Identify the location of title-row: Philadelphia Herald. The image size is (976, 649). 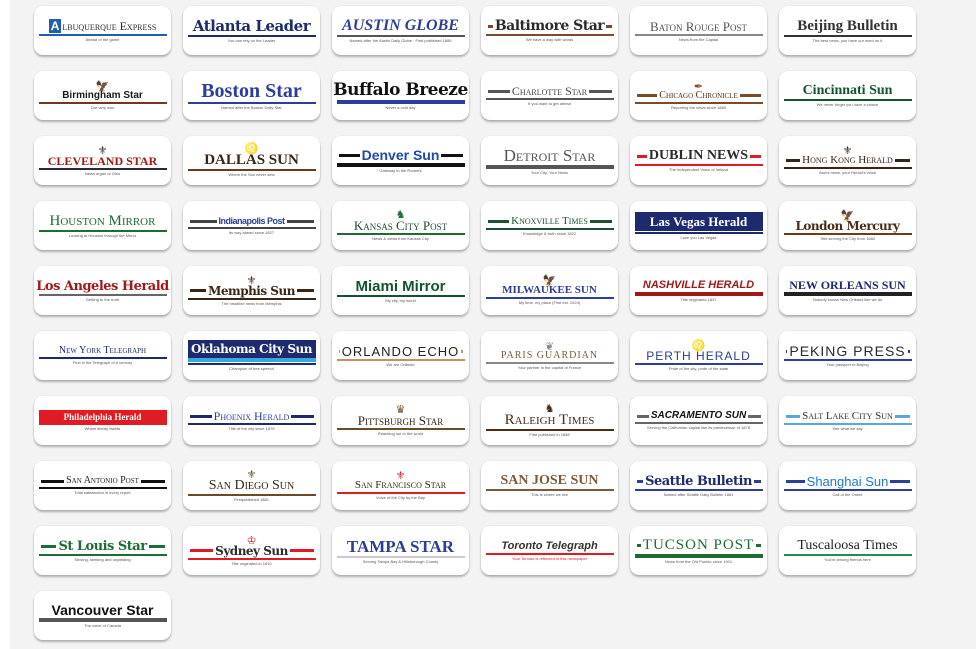
(102, 417).